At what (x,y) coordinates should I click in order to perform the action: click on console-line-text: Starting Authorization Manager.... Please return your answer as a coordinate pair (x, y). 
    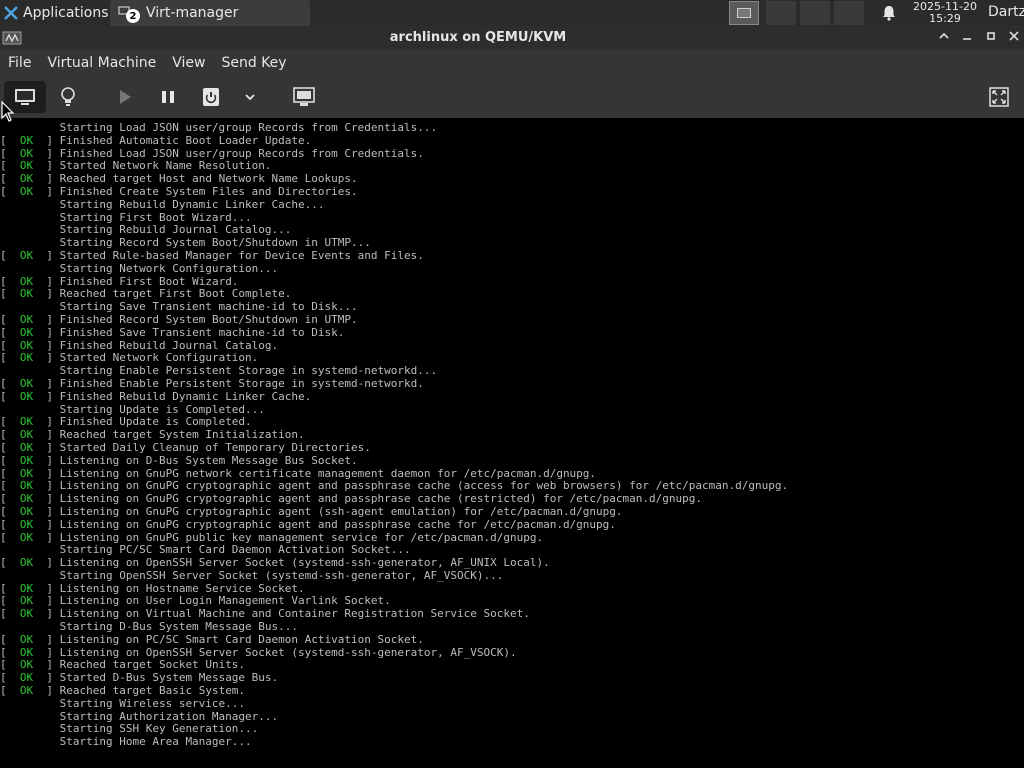
    Looking at the image, I should click on (169, 716).